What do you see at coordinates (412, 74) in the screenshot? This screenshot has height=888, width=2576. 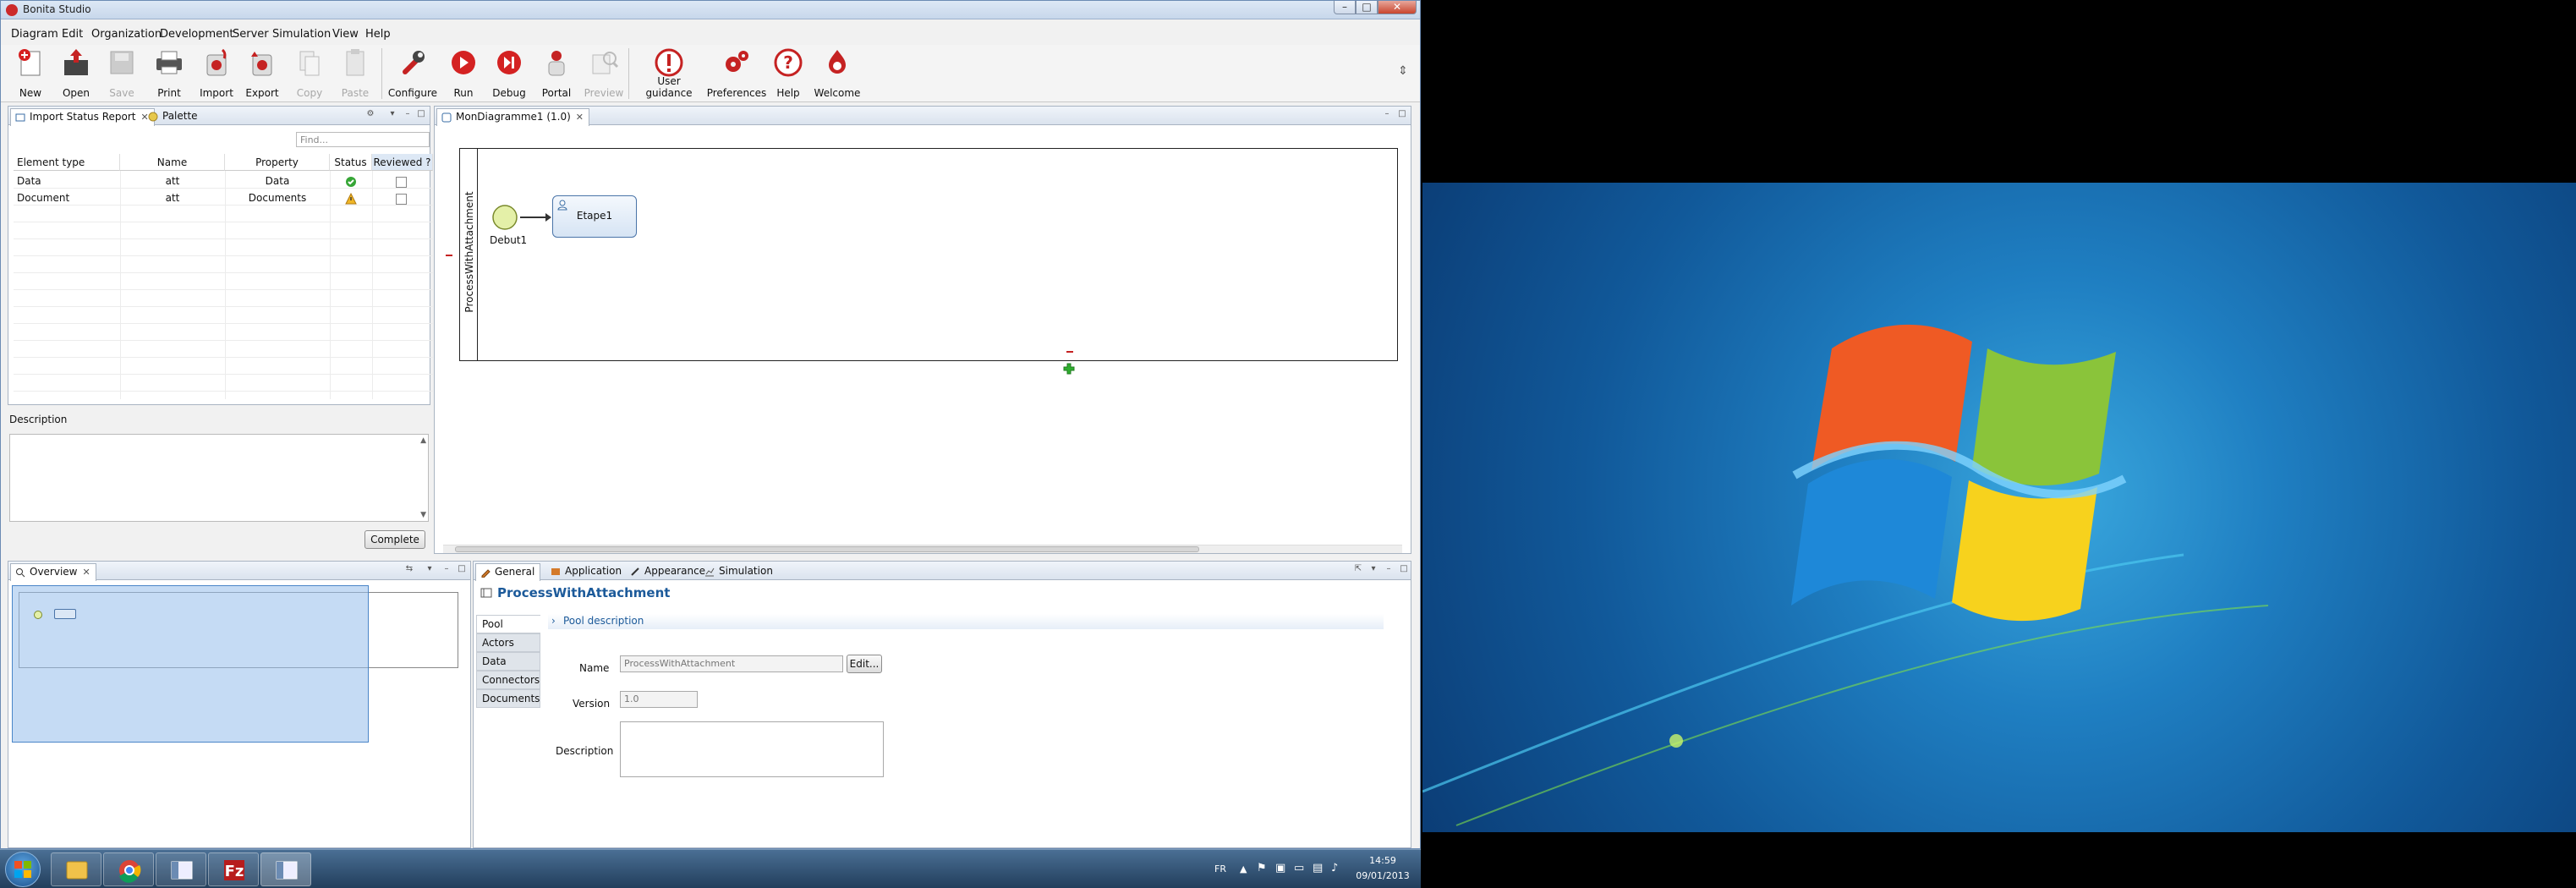 I see `configure-button: Configure` at bounding box center [412, 74].